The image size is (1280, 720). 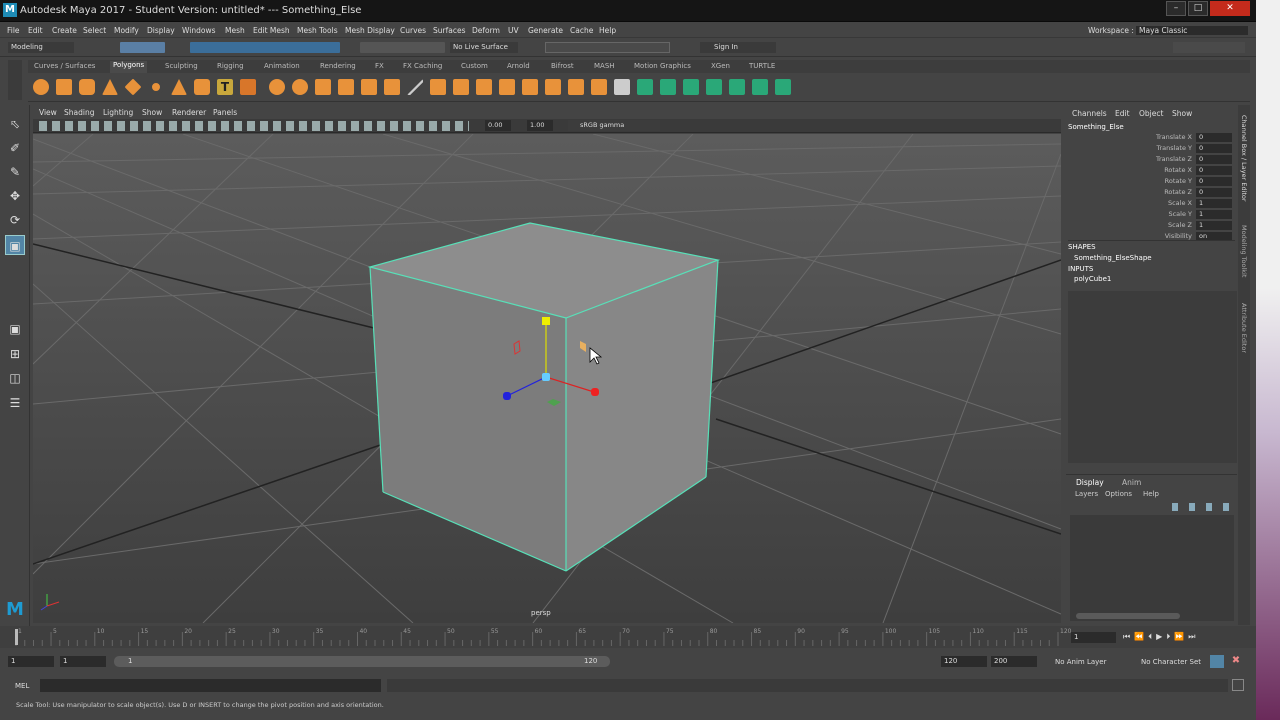 What do you see at coordinates (189, 112) in the screenshot?
I see `panel-menu-renderer: Renderer` at bounding box center [189, 112].